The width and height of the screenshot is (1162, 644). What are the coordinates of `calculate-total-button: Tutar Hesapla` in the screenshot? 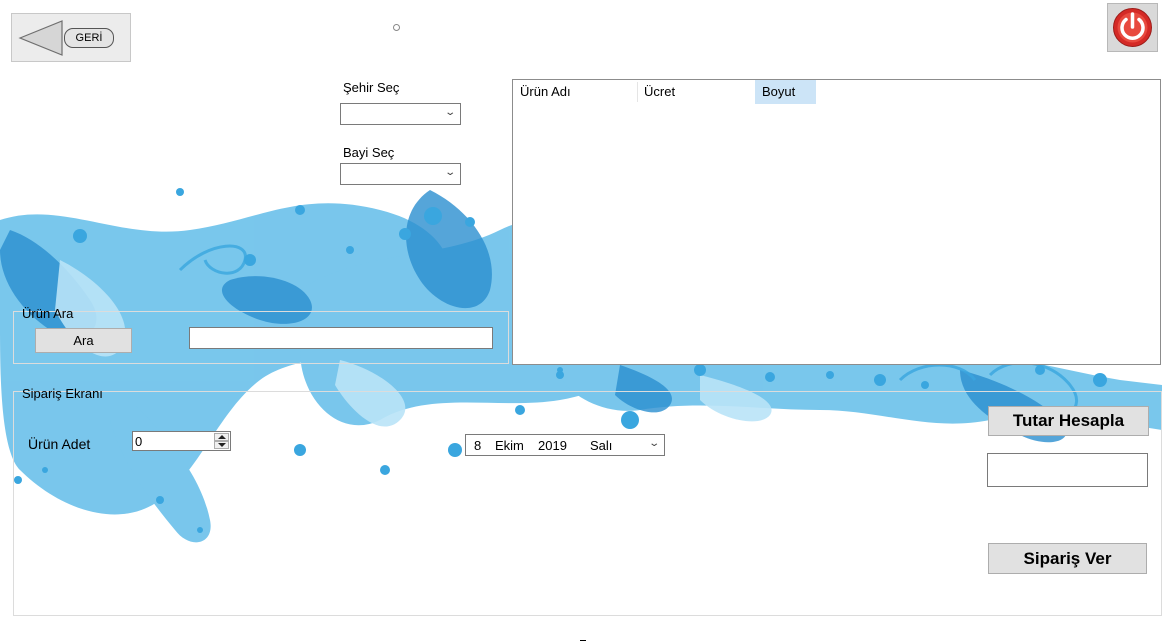 It's located at (1068, 421).